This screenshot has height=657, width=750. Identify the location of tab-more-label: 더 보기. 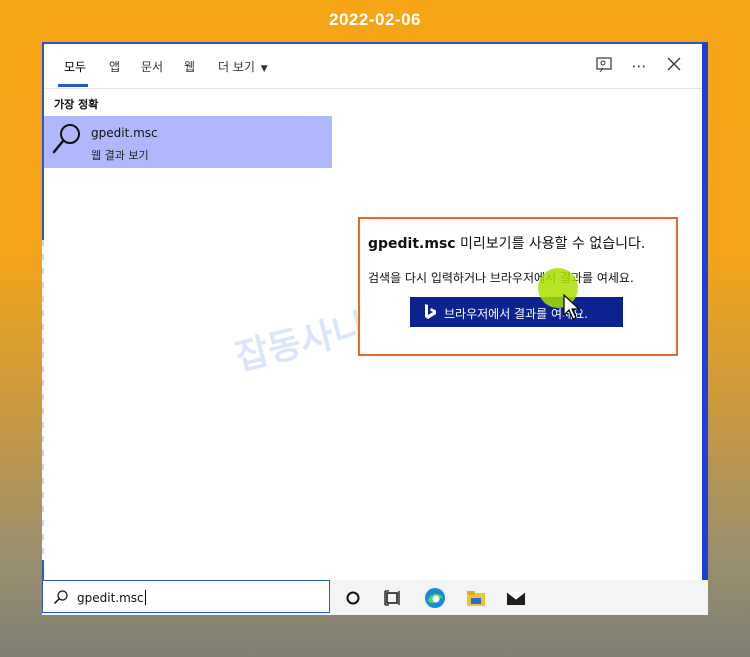
(236, 67).